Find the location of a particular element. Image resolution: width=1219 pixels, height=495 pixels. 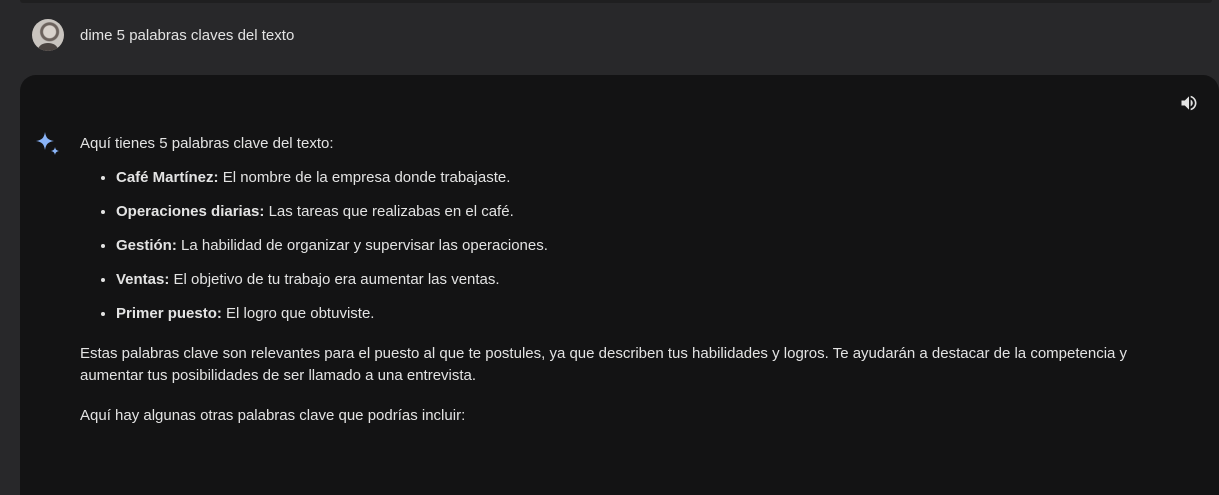

prompt-text: dime 5 palabras claves del texto is located at coordinates (187, 35).